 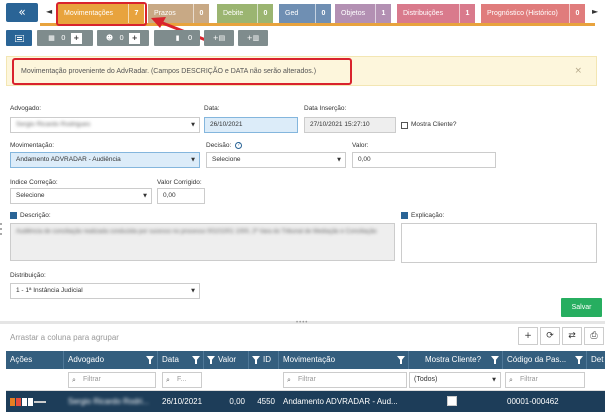 What do you see at coordinates (581, 307) in the screenshot?
I see `save-button: Salvar` at bounding box center [581, 307].